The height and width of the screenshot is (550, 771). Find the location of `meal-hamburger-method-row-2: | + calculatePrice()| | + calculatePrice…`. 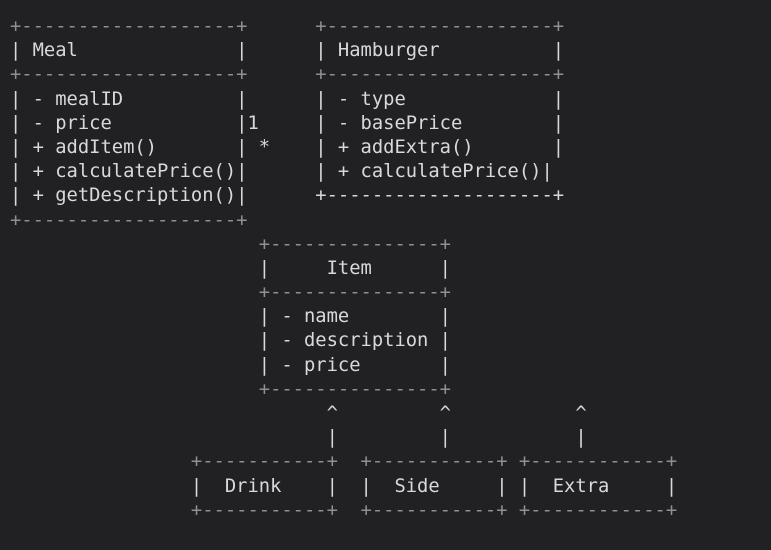

meal-hamburger-method-row-2: | + calculatePrice()| | + calculatePrice… is located at coordinates (281, 172).